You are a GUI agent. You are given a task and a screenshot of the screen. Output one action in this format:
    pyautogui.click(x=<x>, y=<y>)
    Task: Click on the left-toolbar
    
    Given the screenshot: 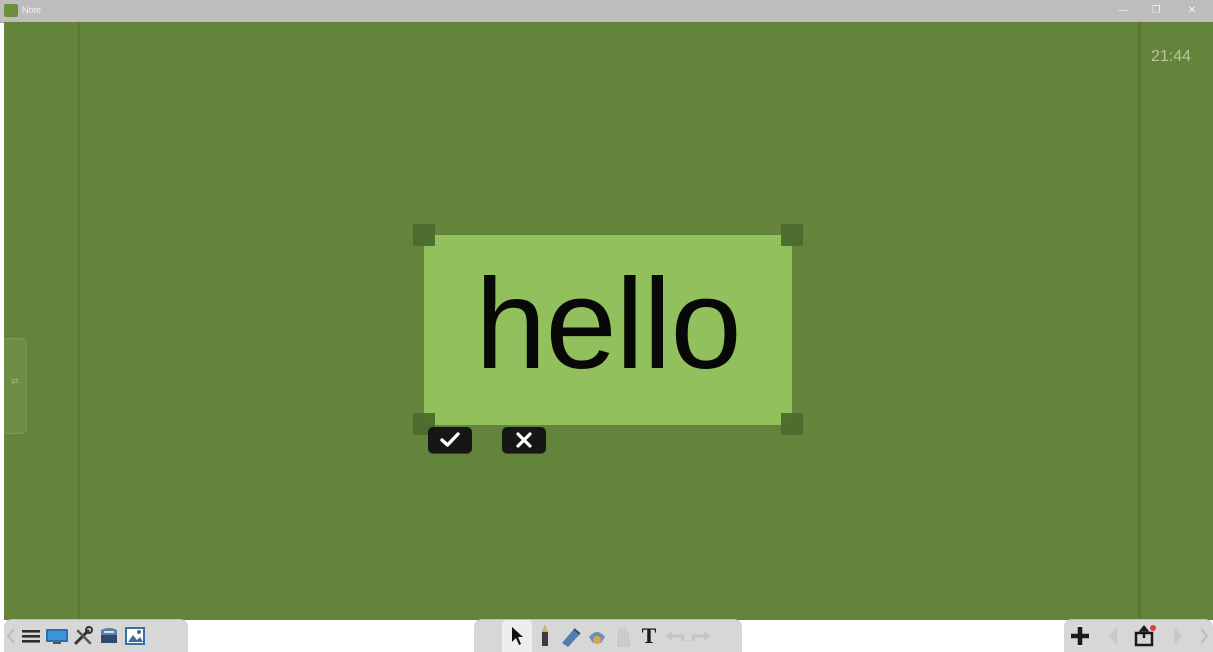 What is the action you would take?
    pyautogui.click(x=96, y=635)
    